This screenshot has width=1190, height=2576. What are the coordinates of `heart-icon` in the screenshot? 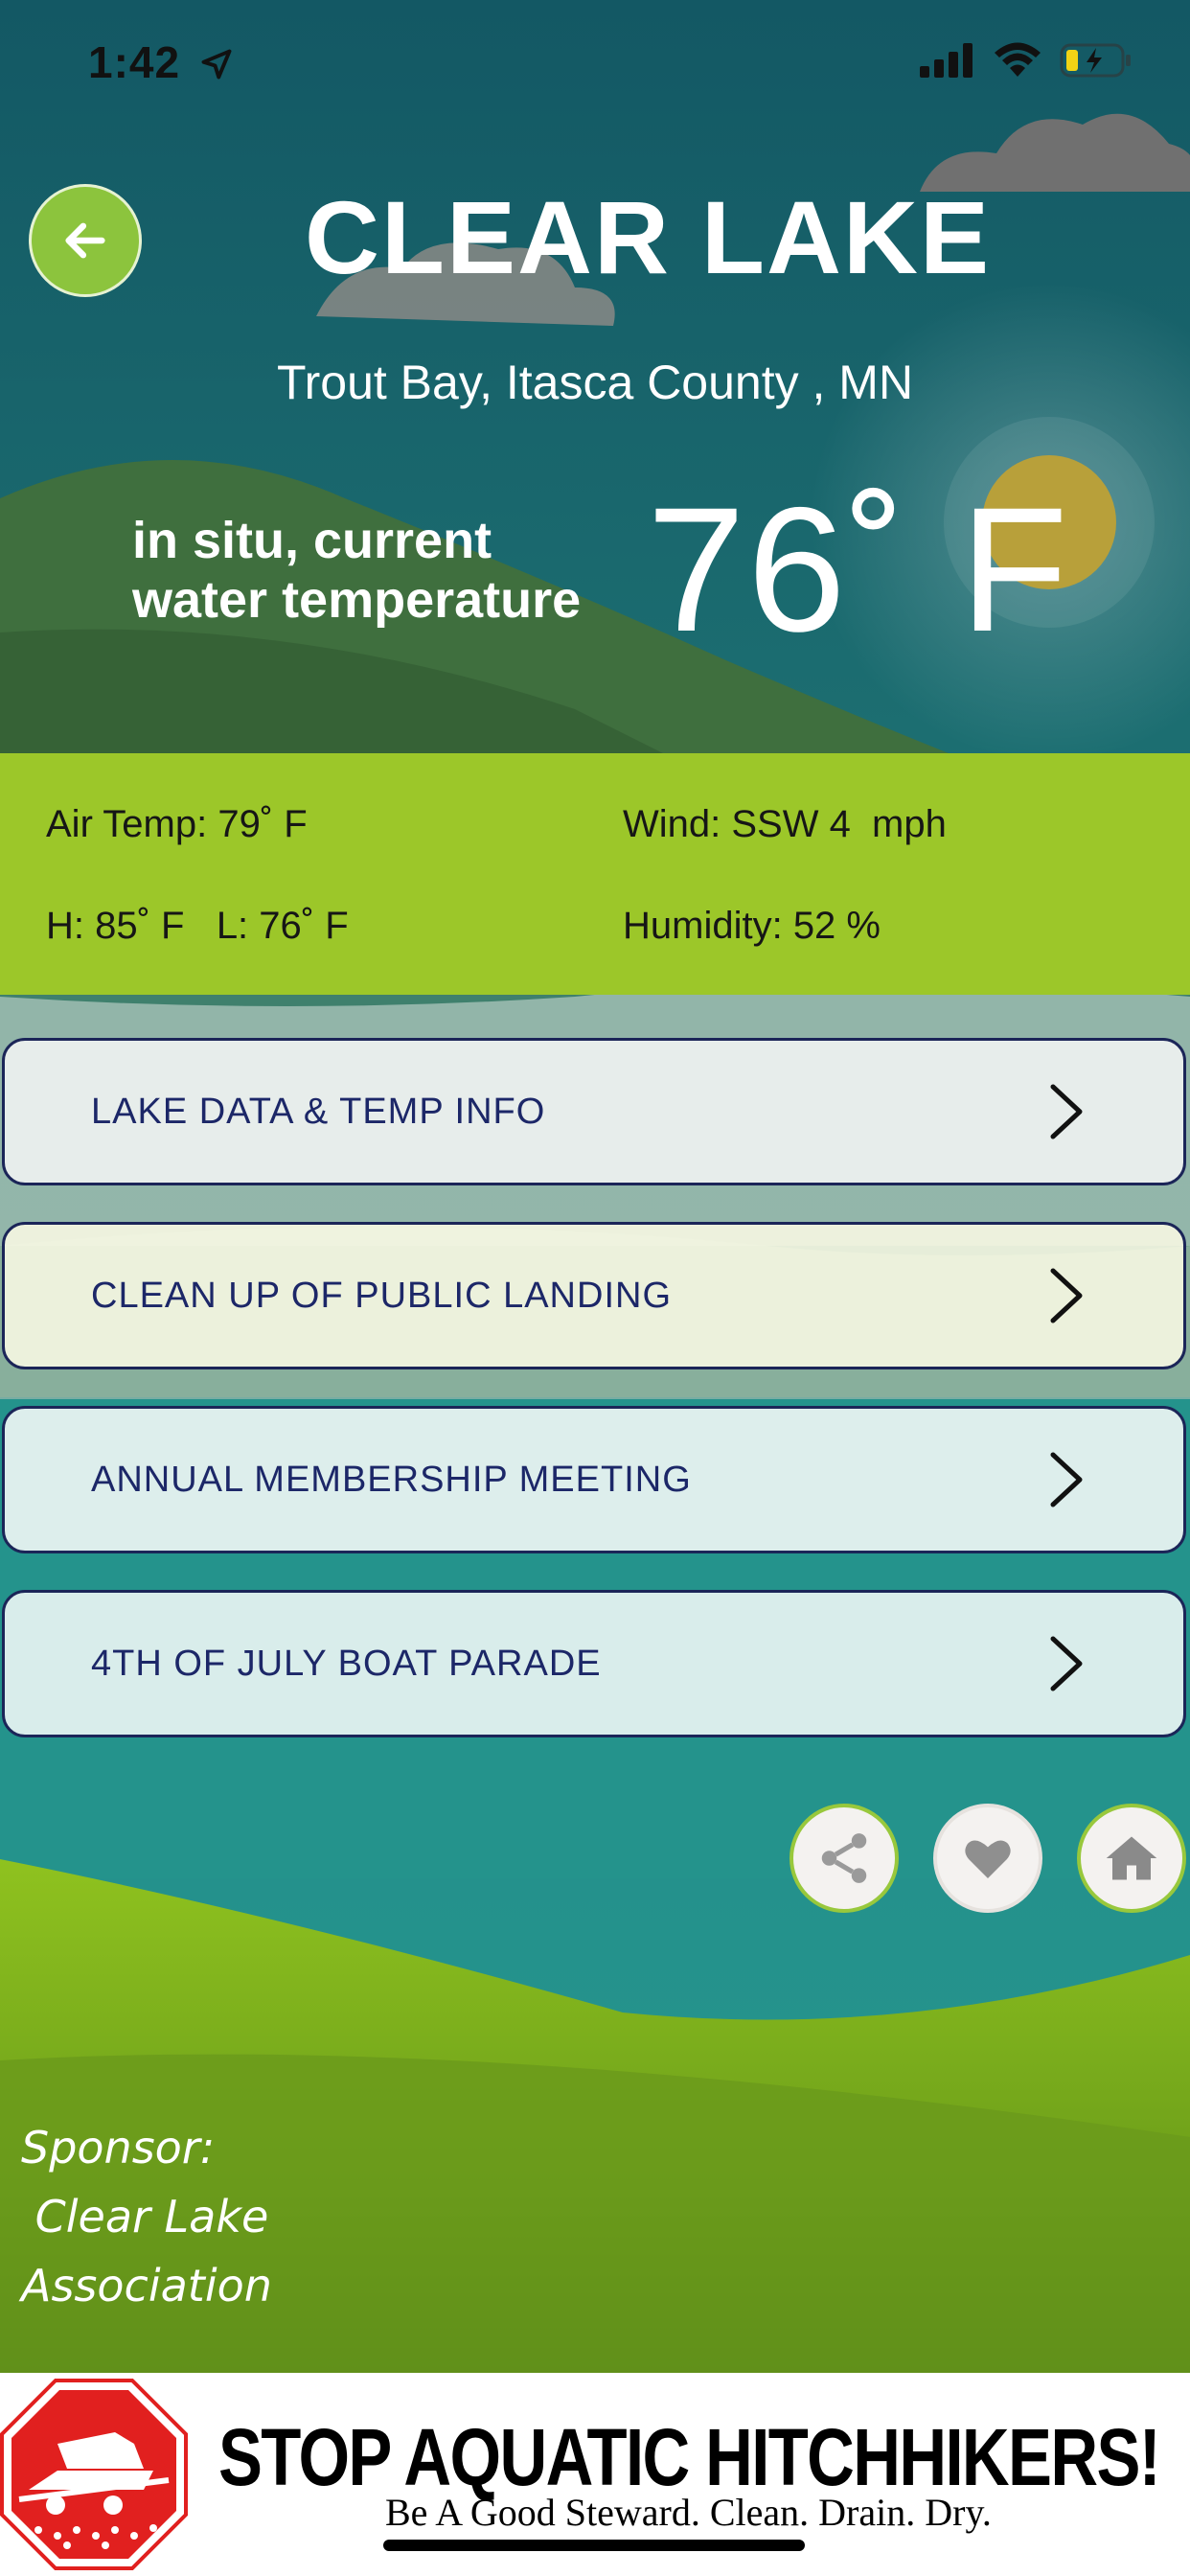 It's located at (988, 1859).